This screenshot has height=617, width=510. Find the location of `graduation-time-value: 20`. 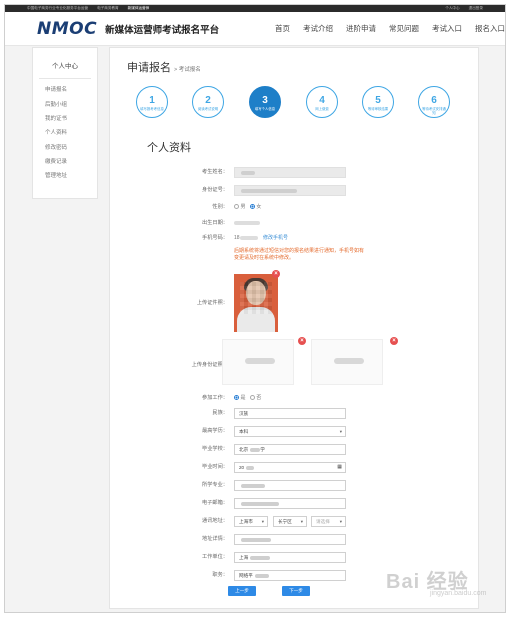

graduation-time-value: 20 is located at coordinates (242, 467).